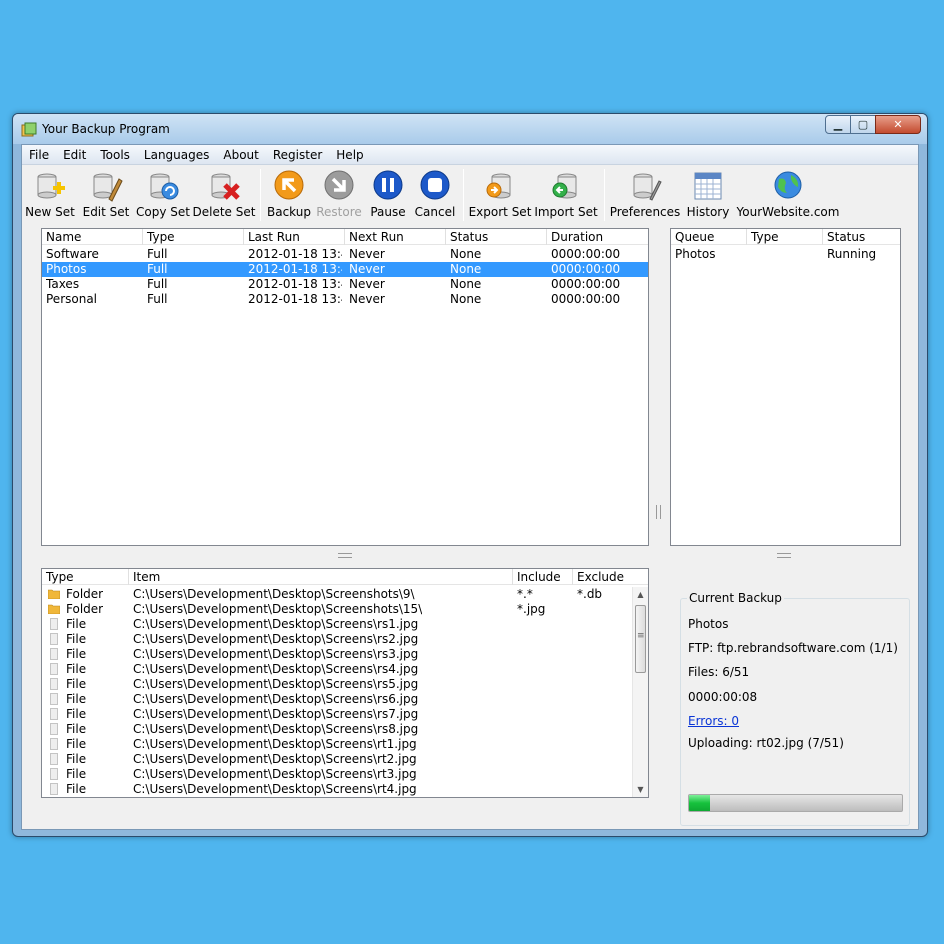  What do you see at coordinates (784, 555) in the screenshot?
I see `queue-splitter` at bounding box center [784, 555].